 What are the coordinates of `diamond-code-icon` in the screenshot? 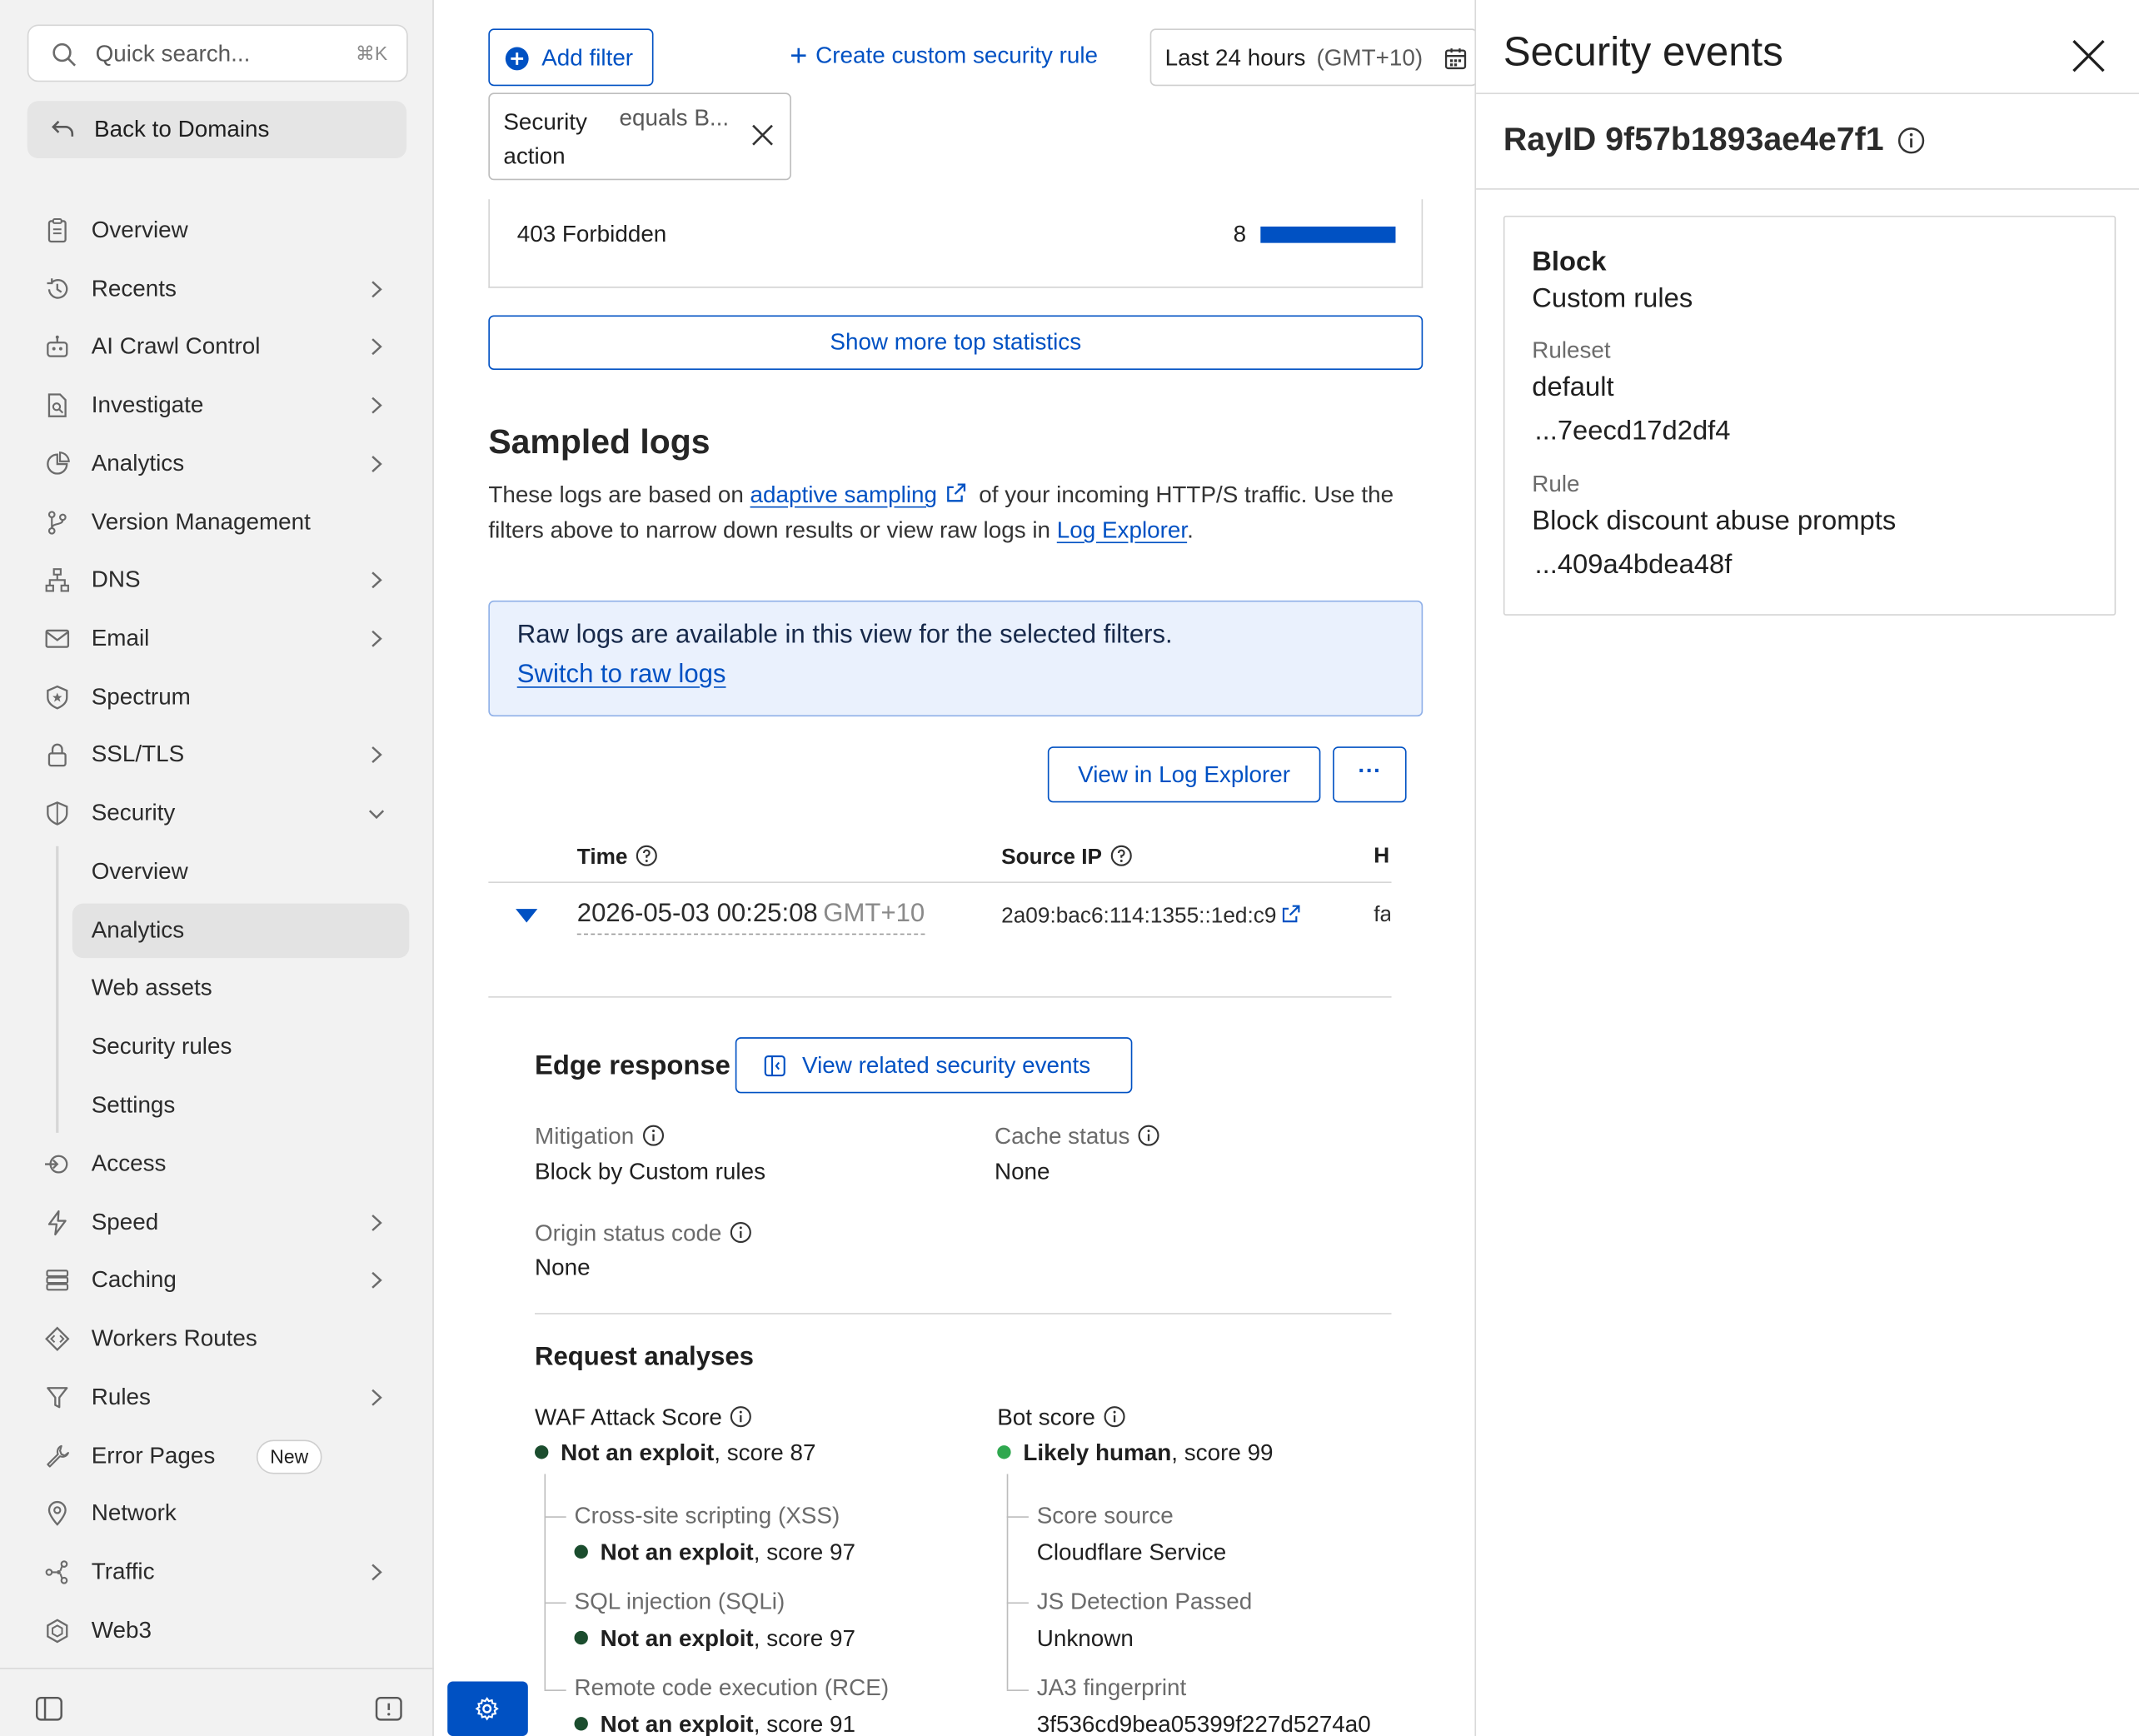 It's located at (57, 1338).